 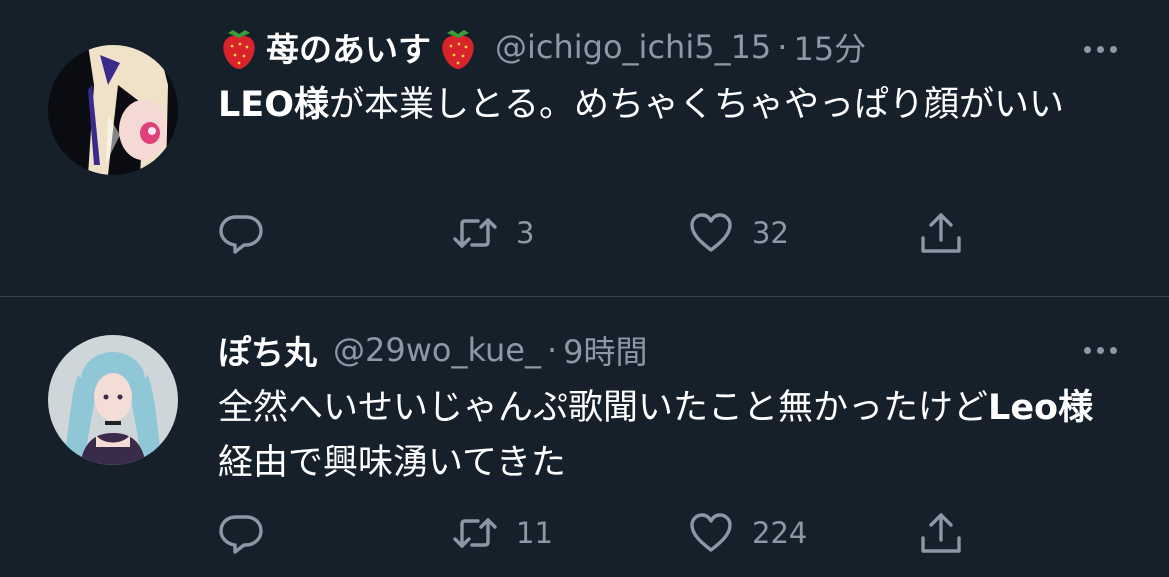 What do you see at coordinates (770, 233) in the screenshot?
I see `like-count: 32` at bounding box center [770, 233].